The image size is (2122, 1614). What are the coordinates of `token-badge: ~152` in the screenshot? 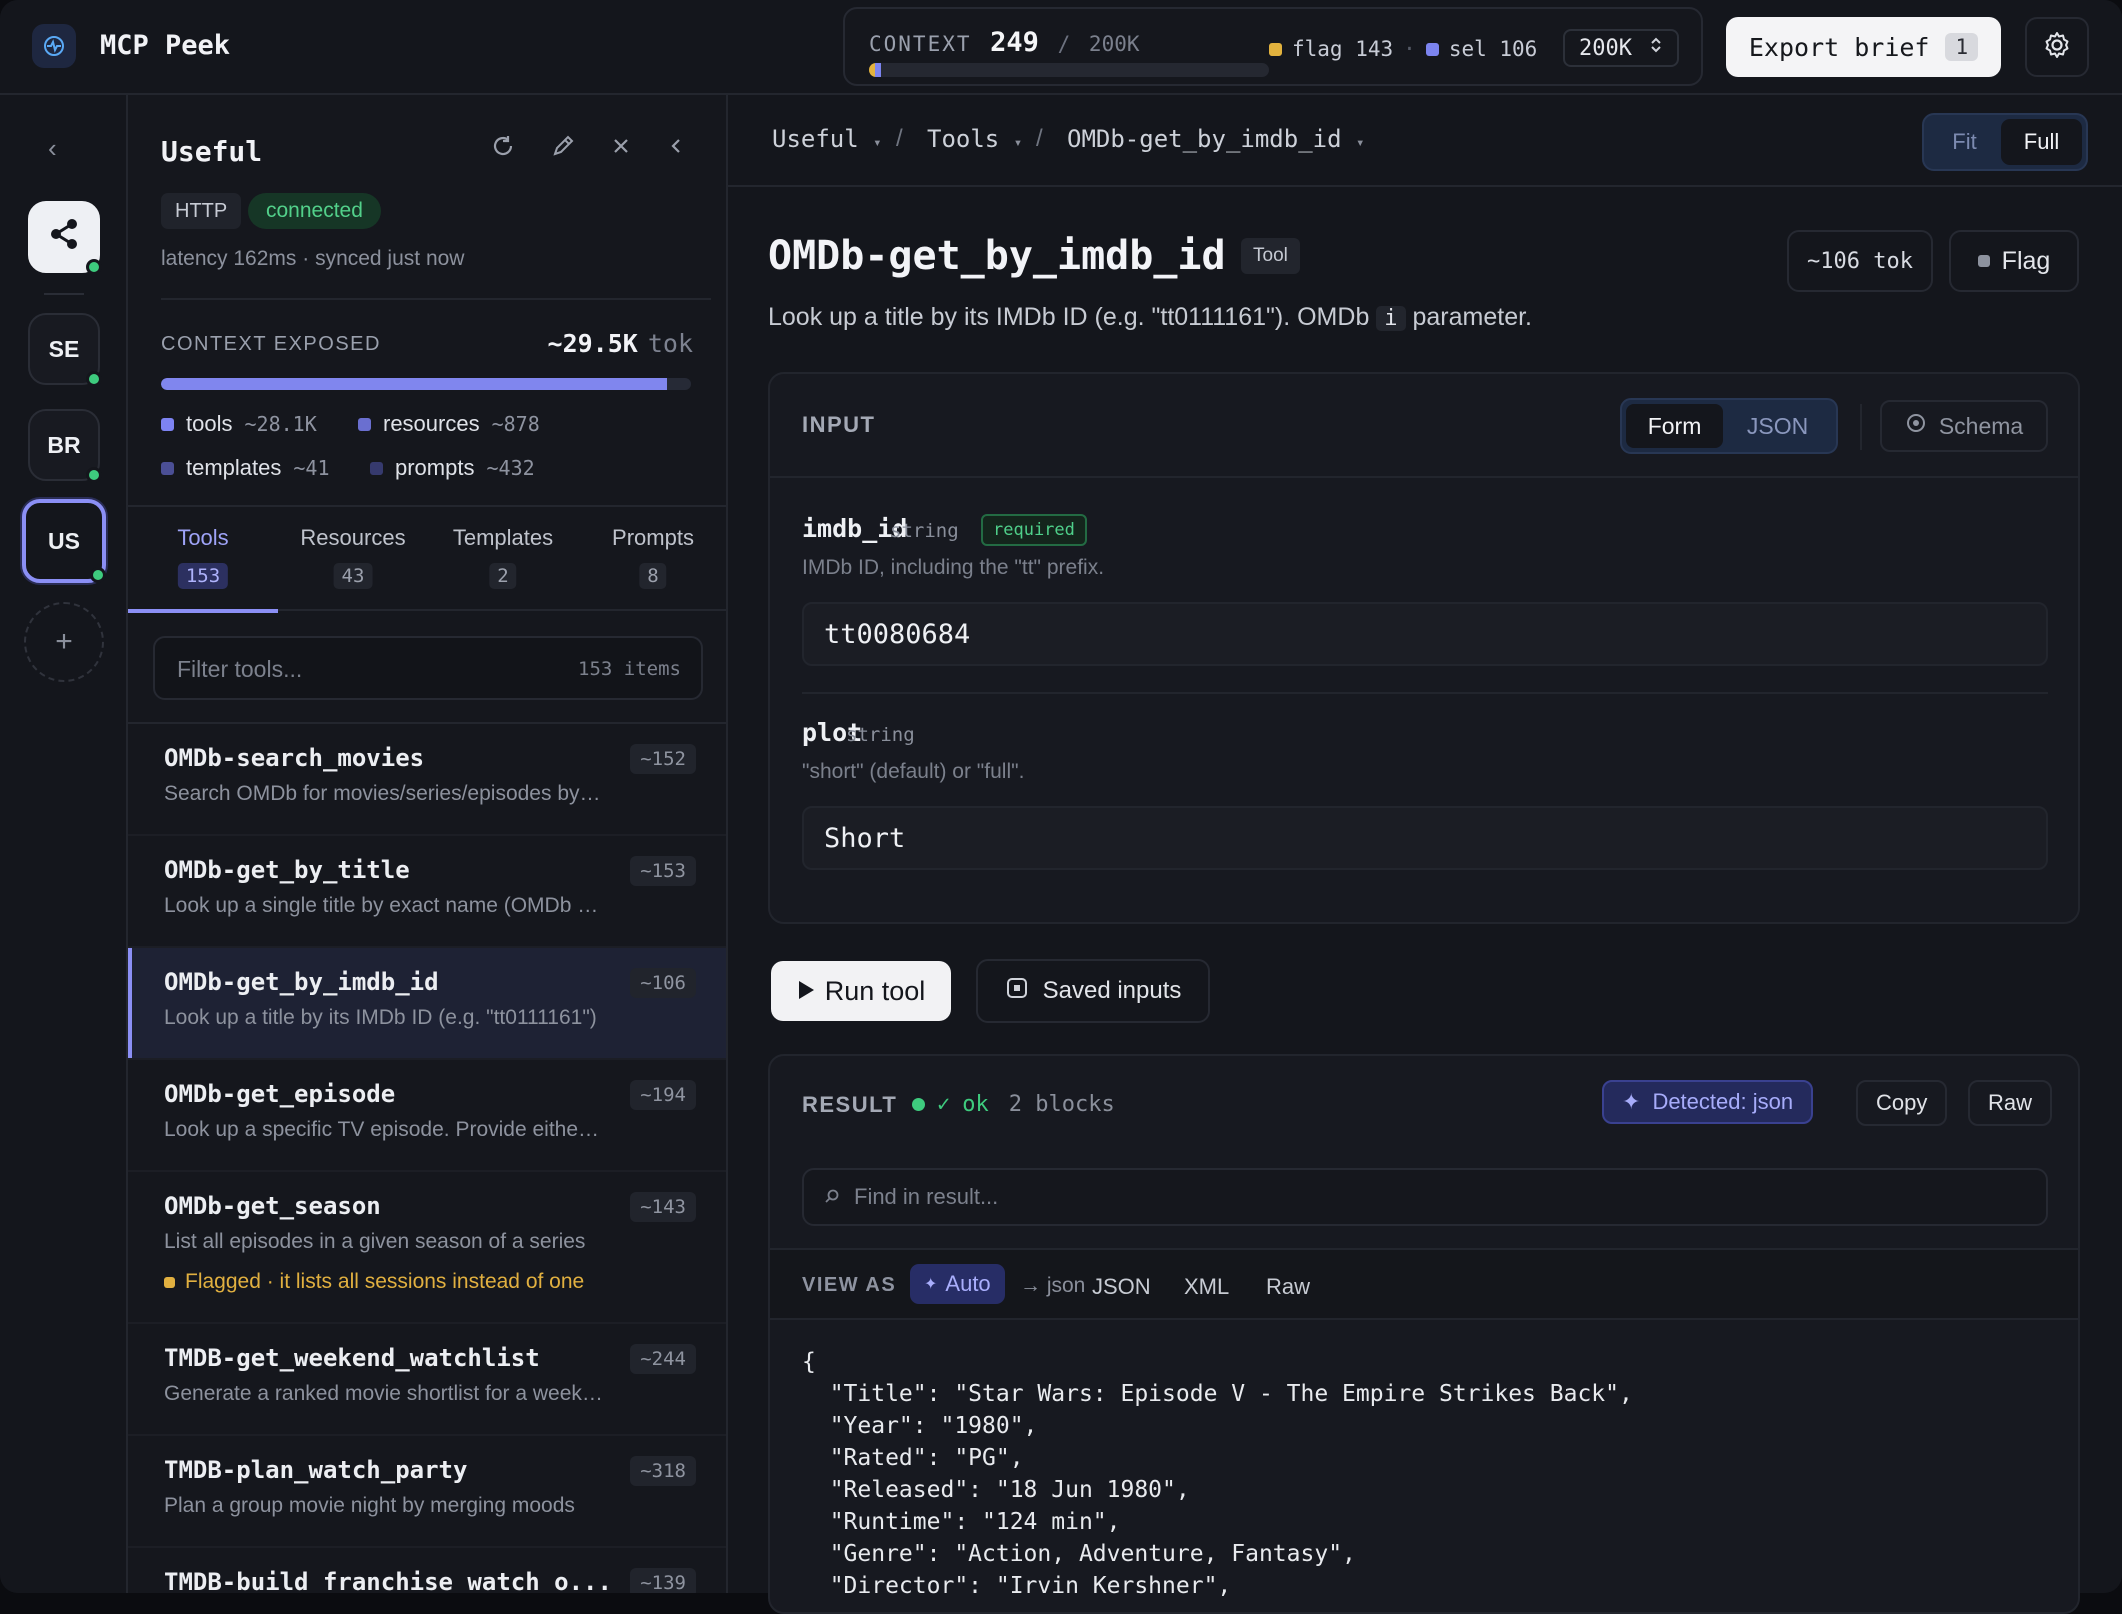 It's located at (663, 759).